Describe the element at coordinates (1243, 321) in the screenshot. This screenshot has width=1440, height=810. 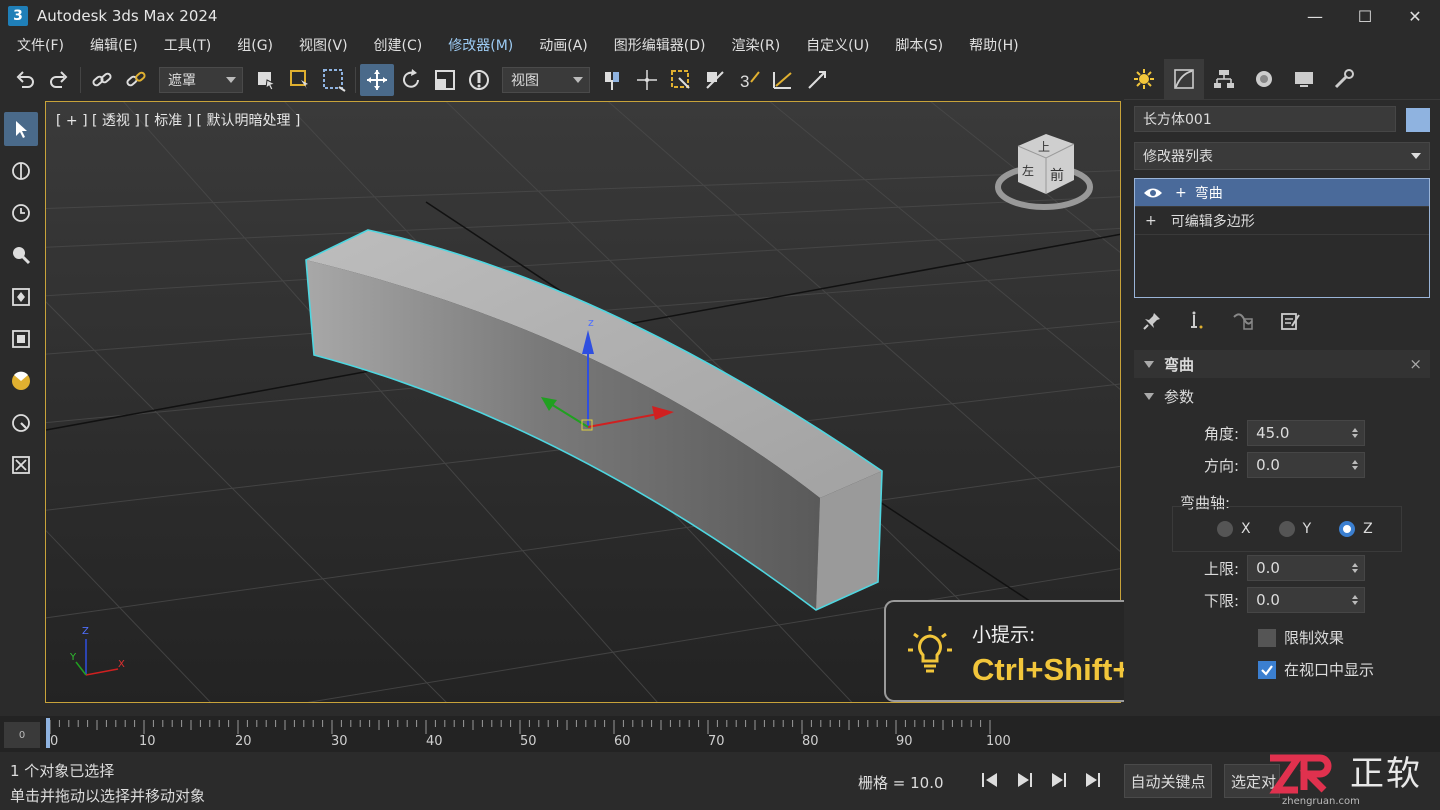
I see `make-unique-icon` at that location.